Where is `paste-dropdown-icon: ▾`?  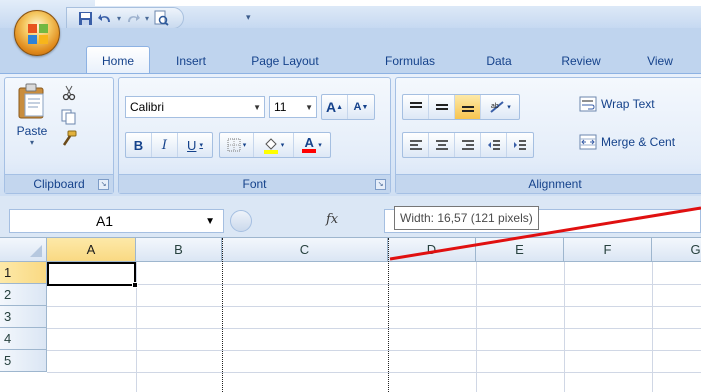 paste-dropdown-icon: ▾ is located at coordinates (32, 142).